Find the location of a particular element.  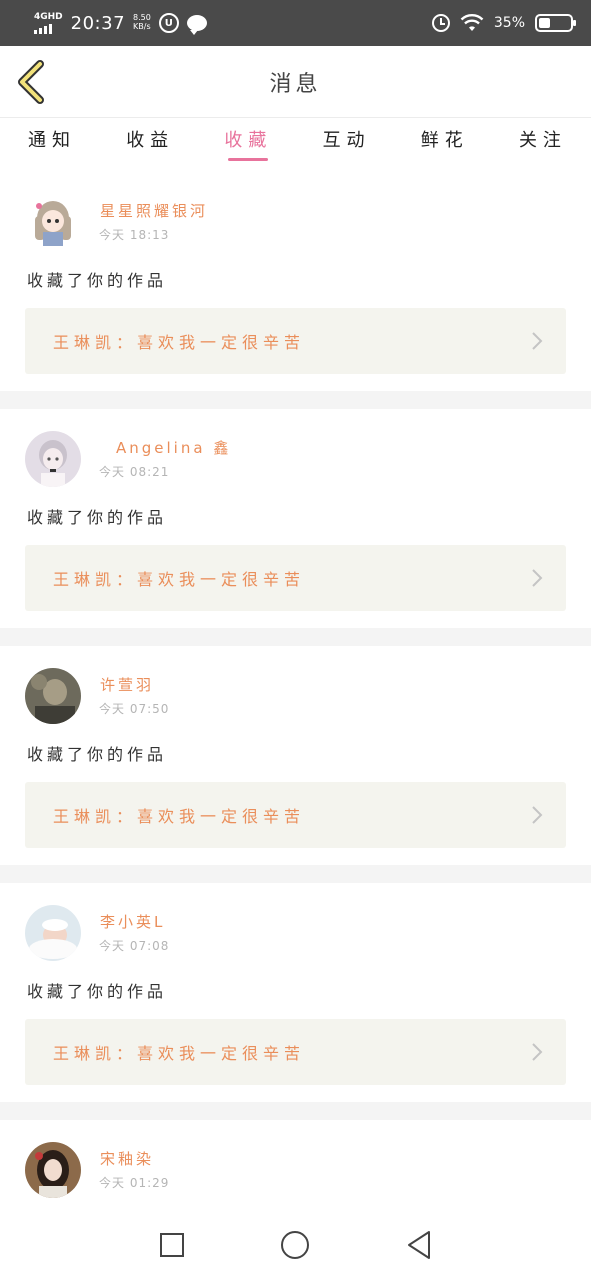

timestamp: 今天 01:29 is located at coordinates (134, 1183).